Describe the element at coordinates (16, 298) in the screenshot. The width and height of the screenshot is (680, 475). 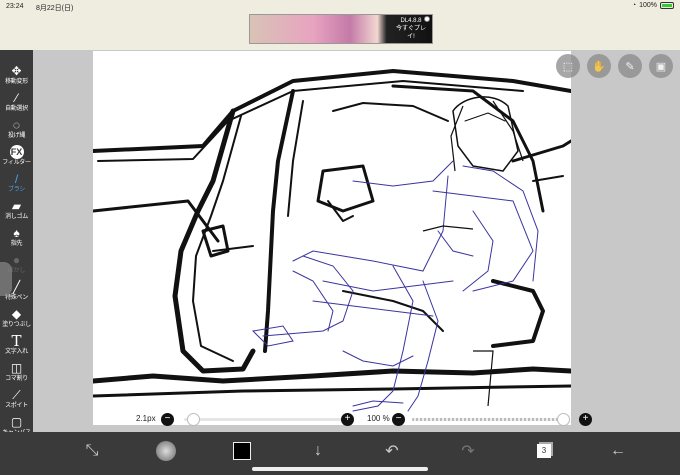
I see `tool-label: 特殊ペン` at that location.